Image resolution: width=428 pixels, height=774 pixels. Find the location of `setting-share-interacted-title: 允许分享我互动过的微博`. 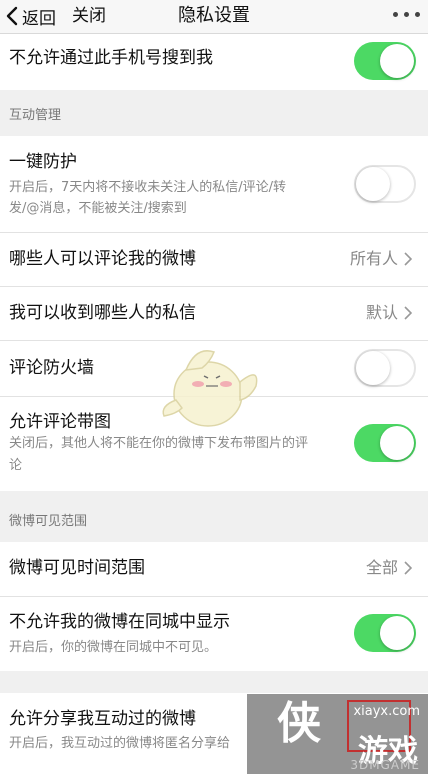

setting-share-interacted-title: 允许分享我互动过的微博 is located at coordinates (102, 719).